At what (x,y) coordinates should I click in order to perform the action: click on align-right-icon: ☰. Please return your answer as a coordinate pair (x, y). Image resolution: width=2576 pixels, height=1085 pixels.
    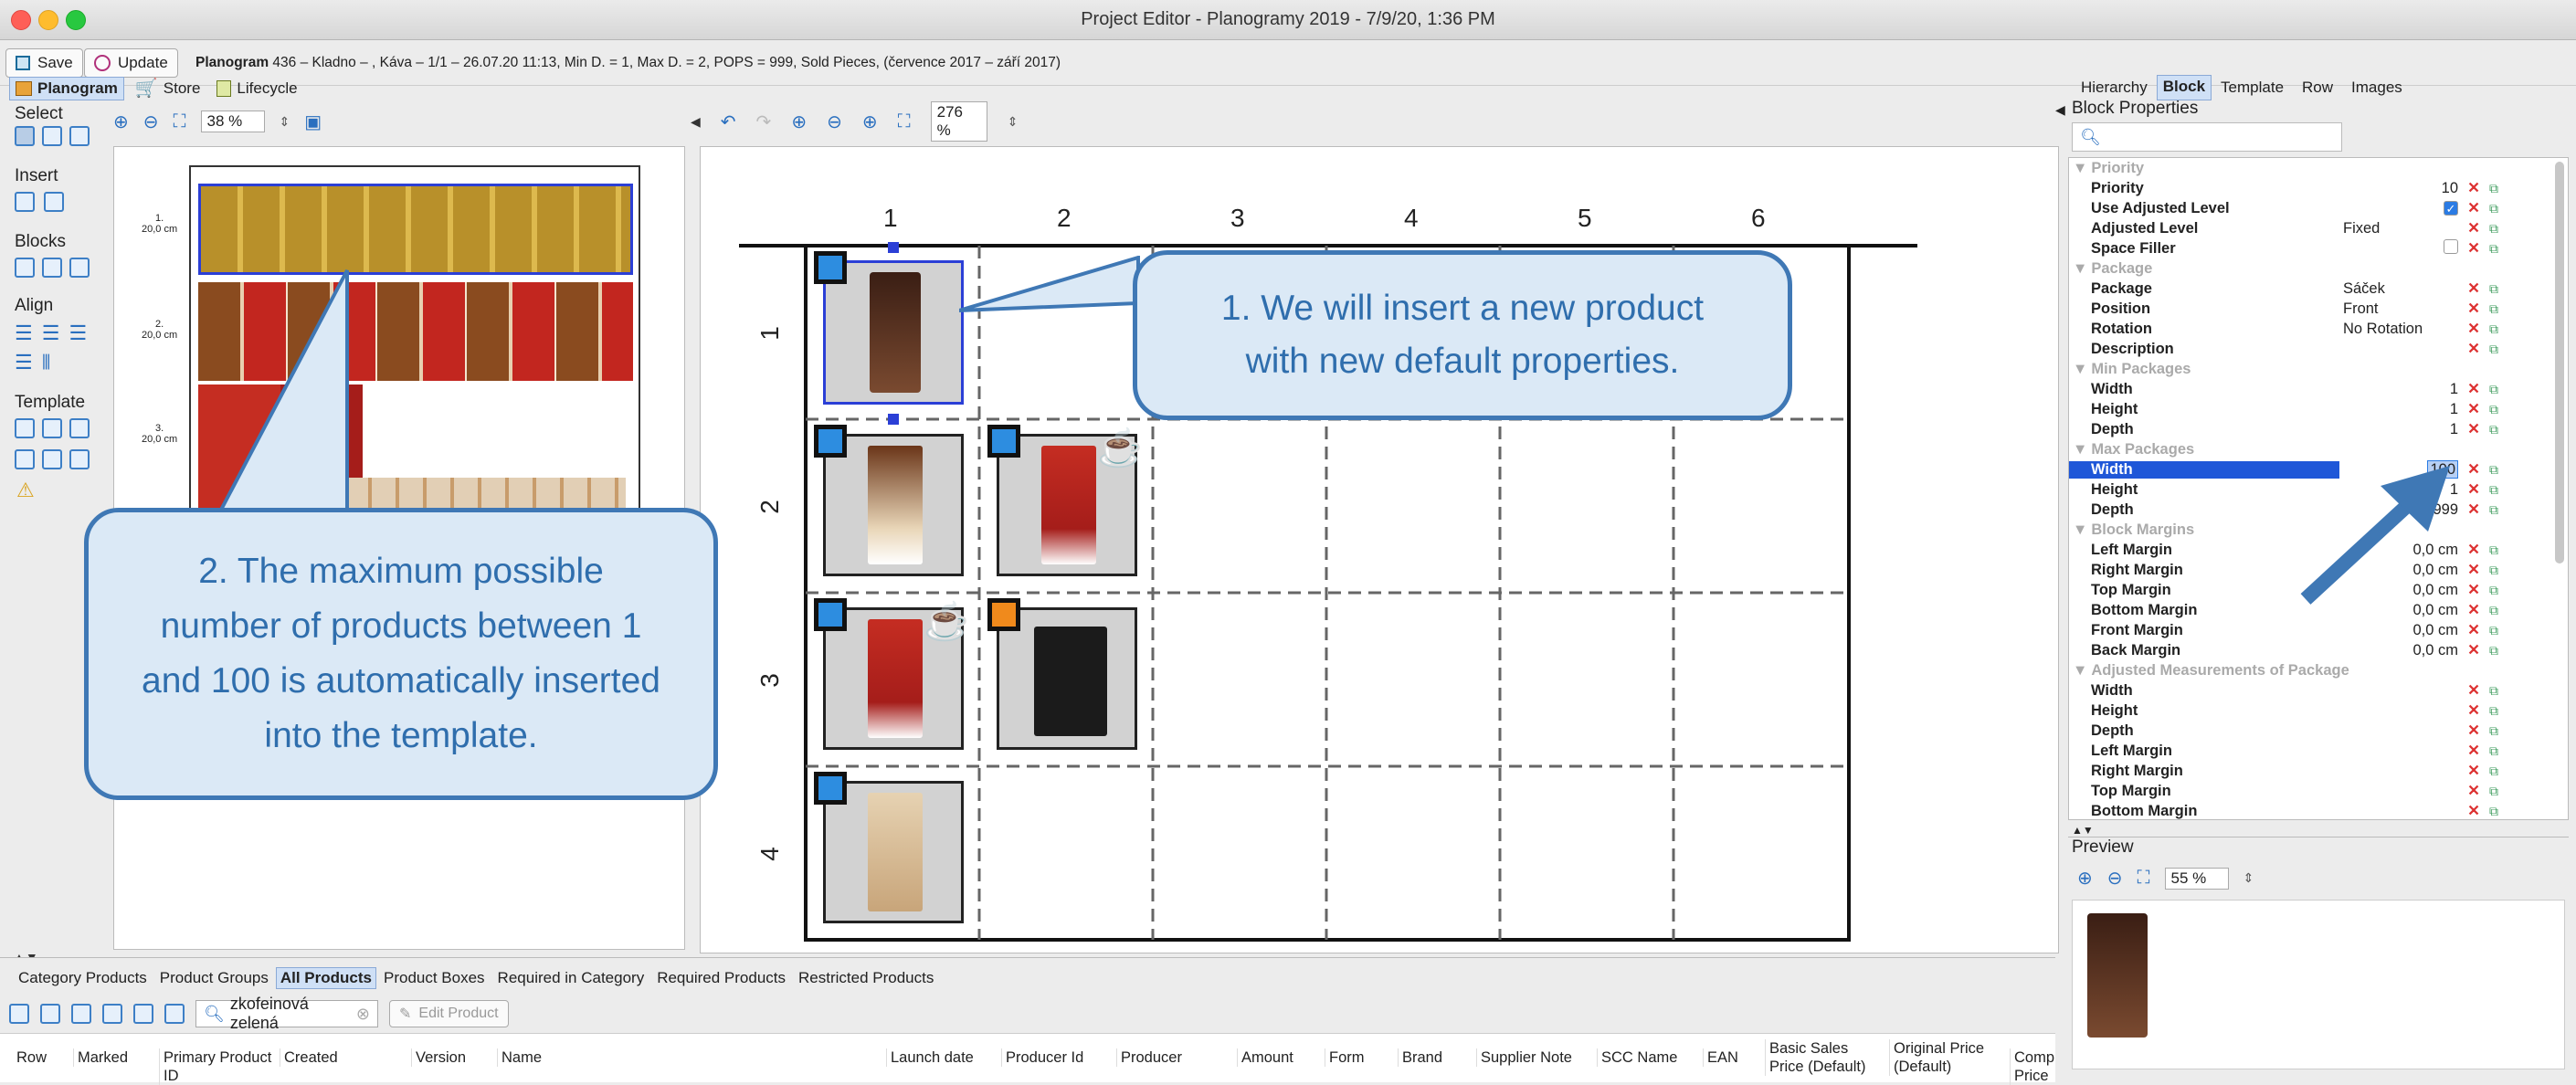
    Looking at the image, I should click on (78, 333).